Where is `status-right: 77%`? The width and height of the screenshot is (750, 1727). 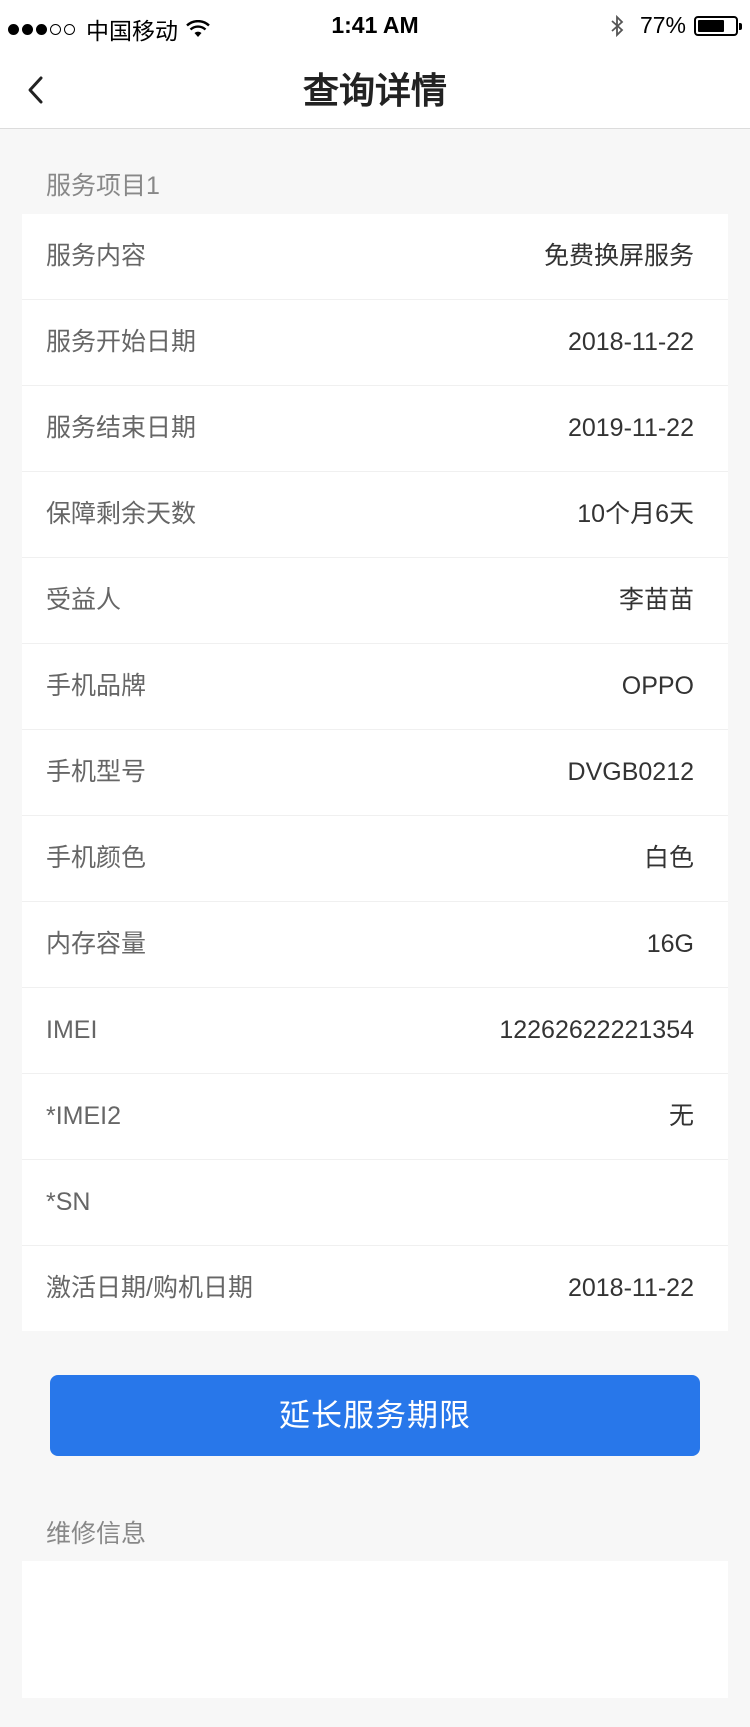
status-right: 77% is located at coordinates (676, 25).